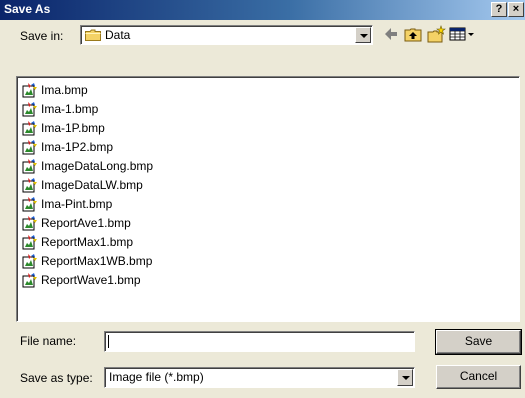  Describe the element at coordinates (262, 10) in the screenshot. I see `title-bar: Save As ? ×` at that location.